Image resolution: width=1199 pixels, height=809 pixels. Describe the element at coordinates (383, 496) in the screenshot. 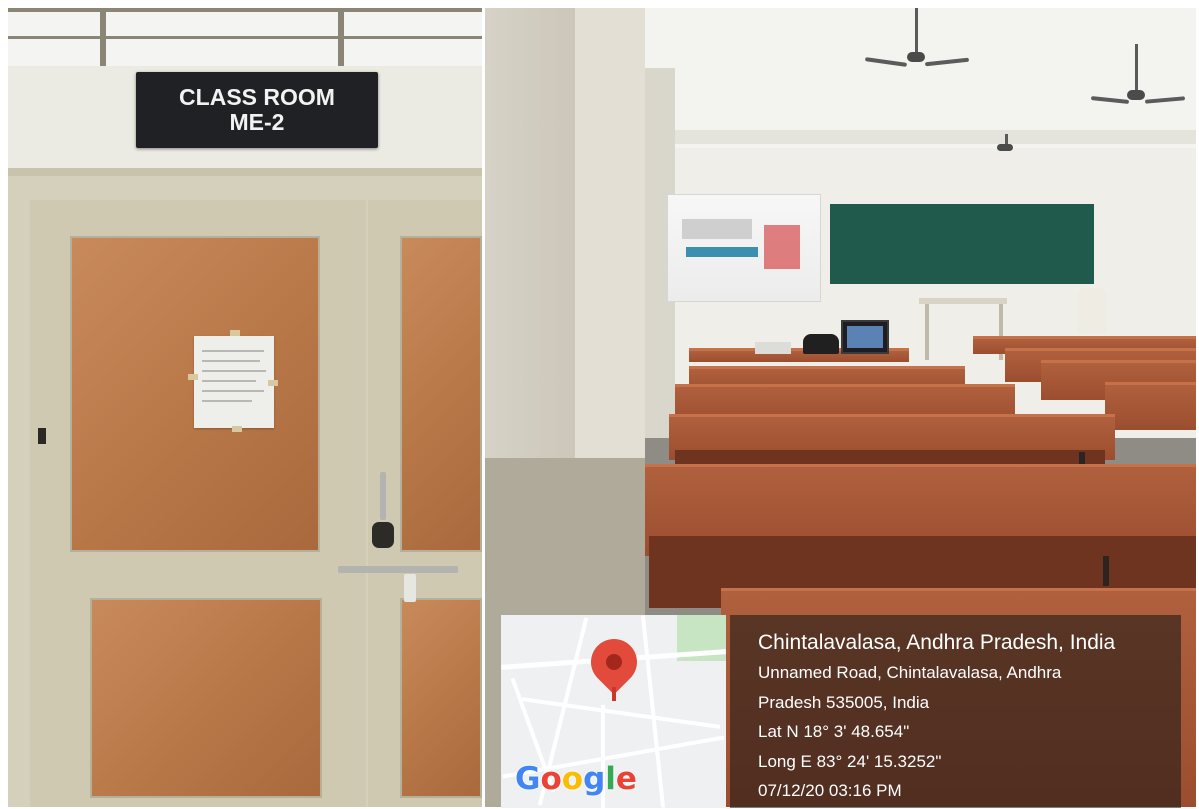

I see `door-latch` at that location.